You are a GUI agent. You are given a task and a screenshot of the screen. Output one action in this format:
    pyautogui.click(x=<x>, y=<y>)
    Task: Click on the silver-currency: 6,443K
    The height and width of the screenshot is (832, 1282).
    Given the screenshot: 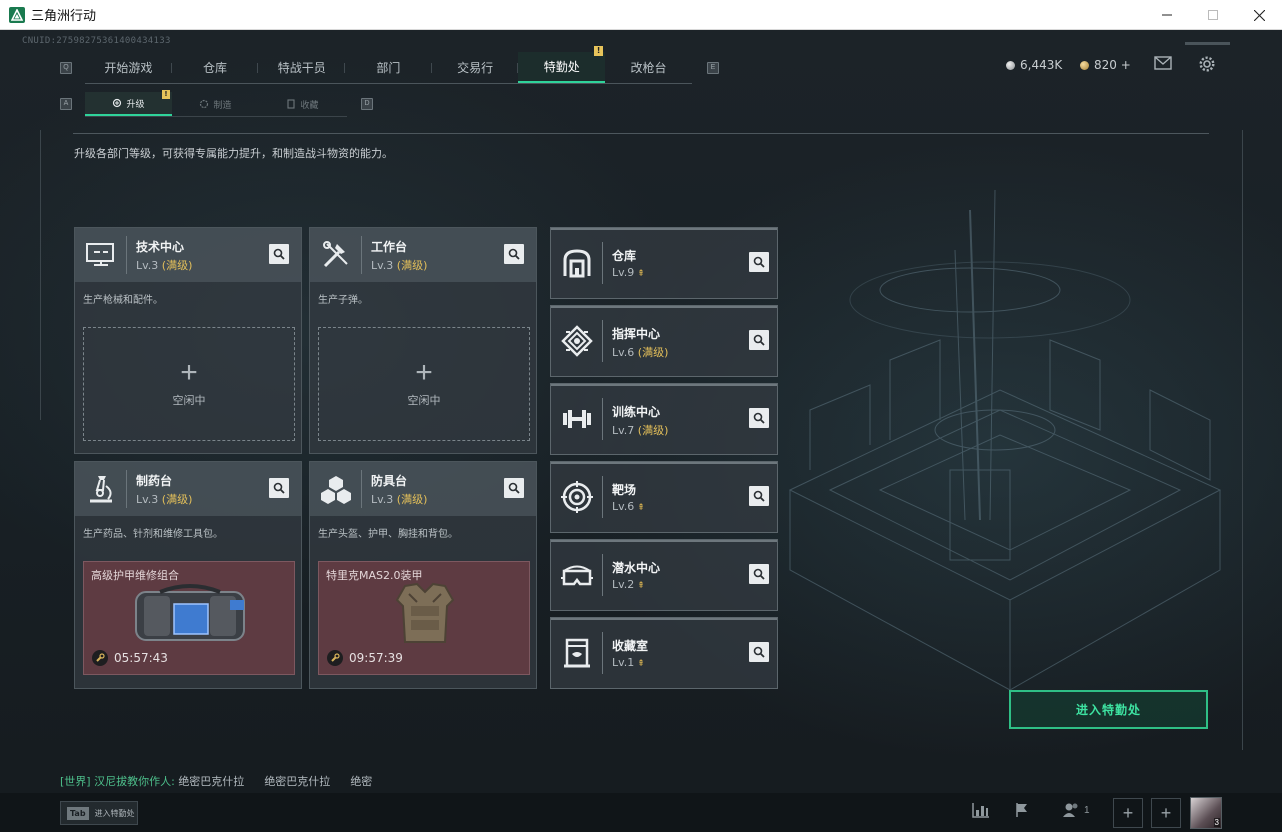 What is the action you would take?
    pyautogui.click(x=1034, y=65)
    